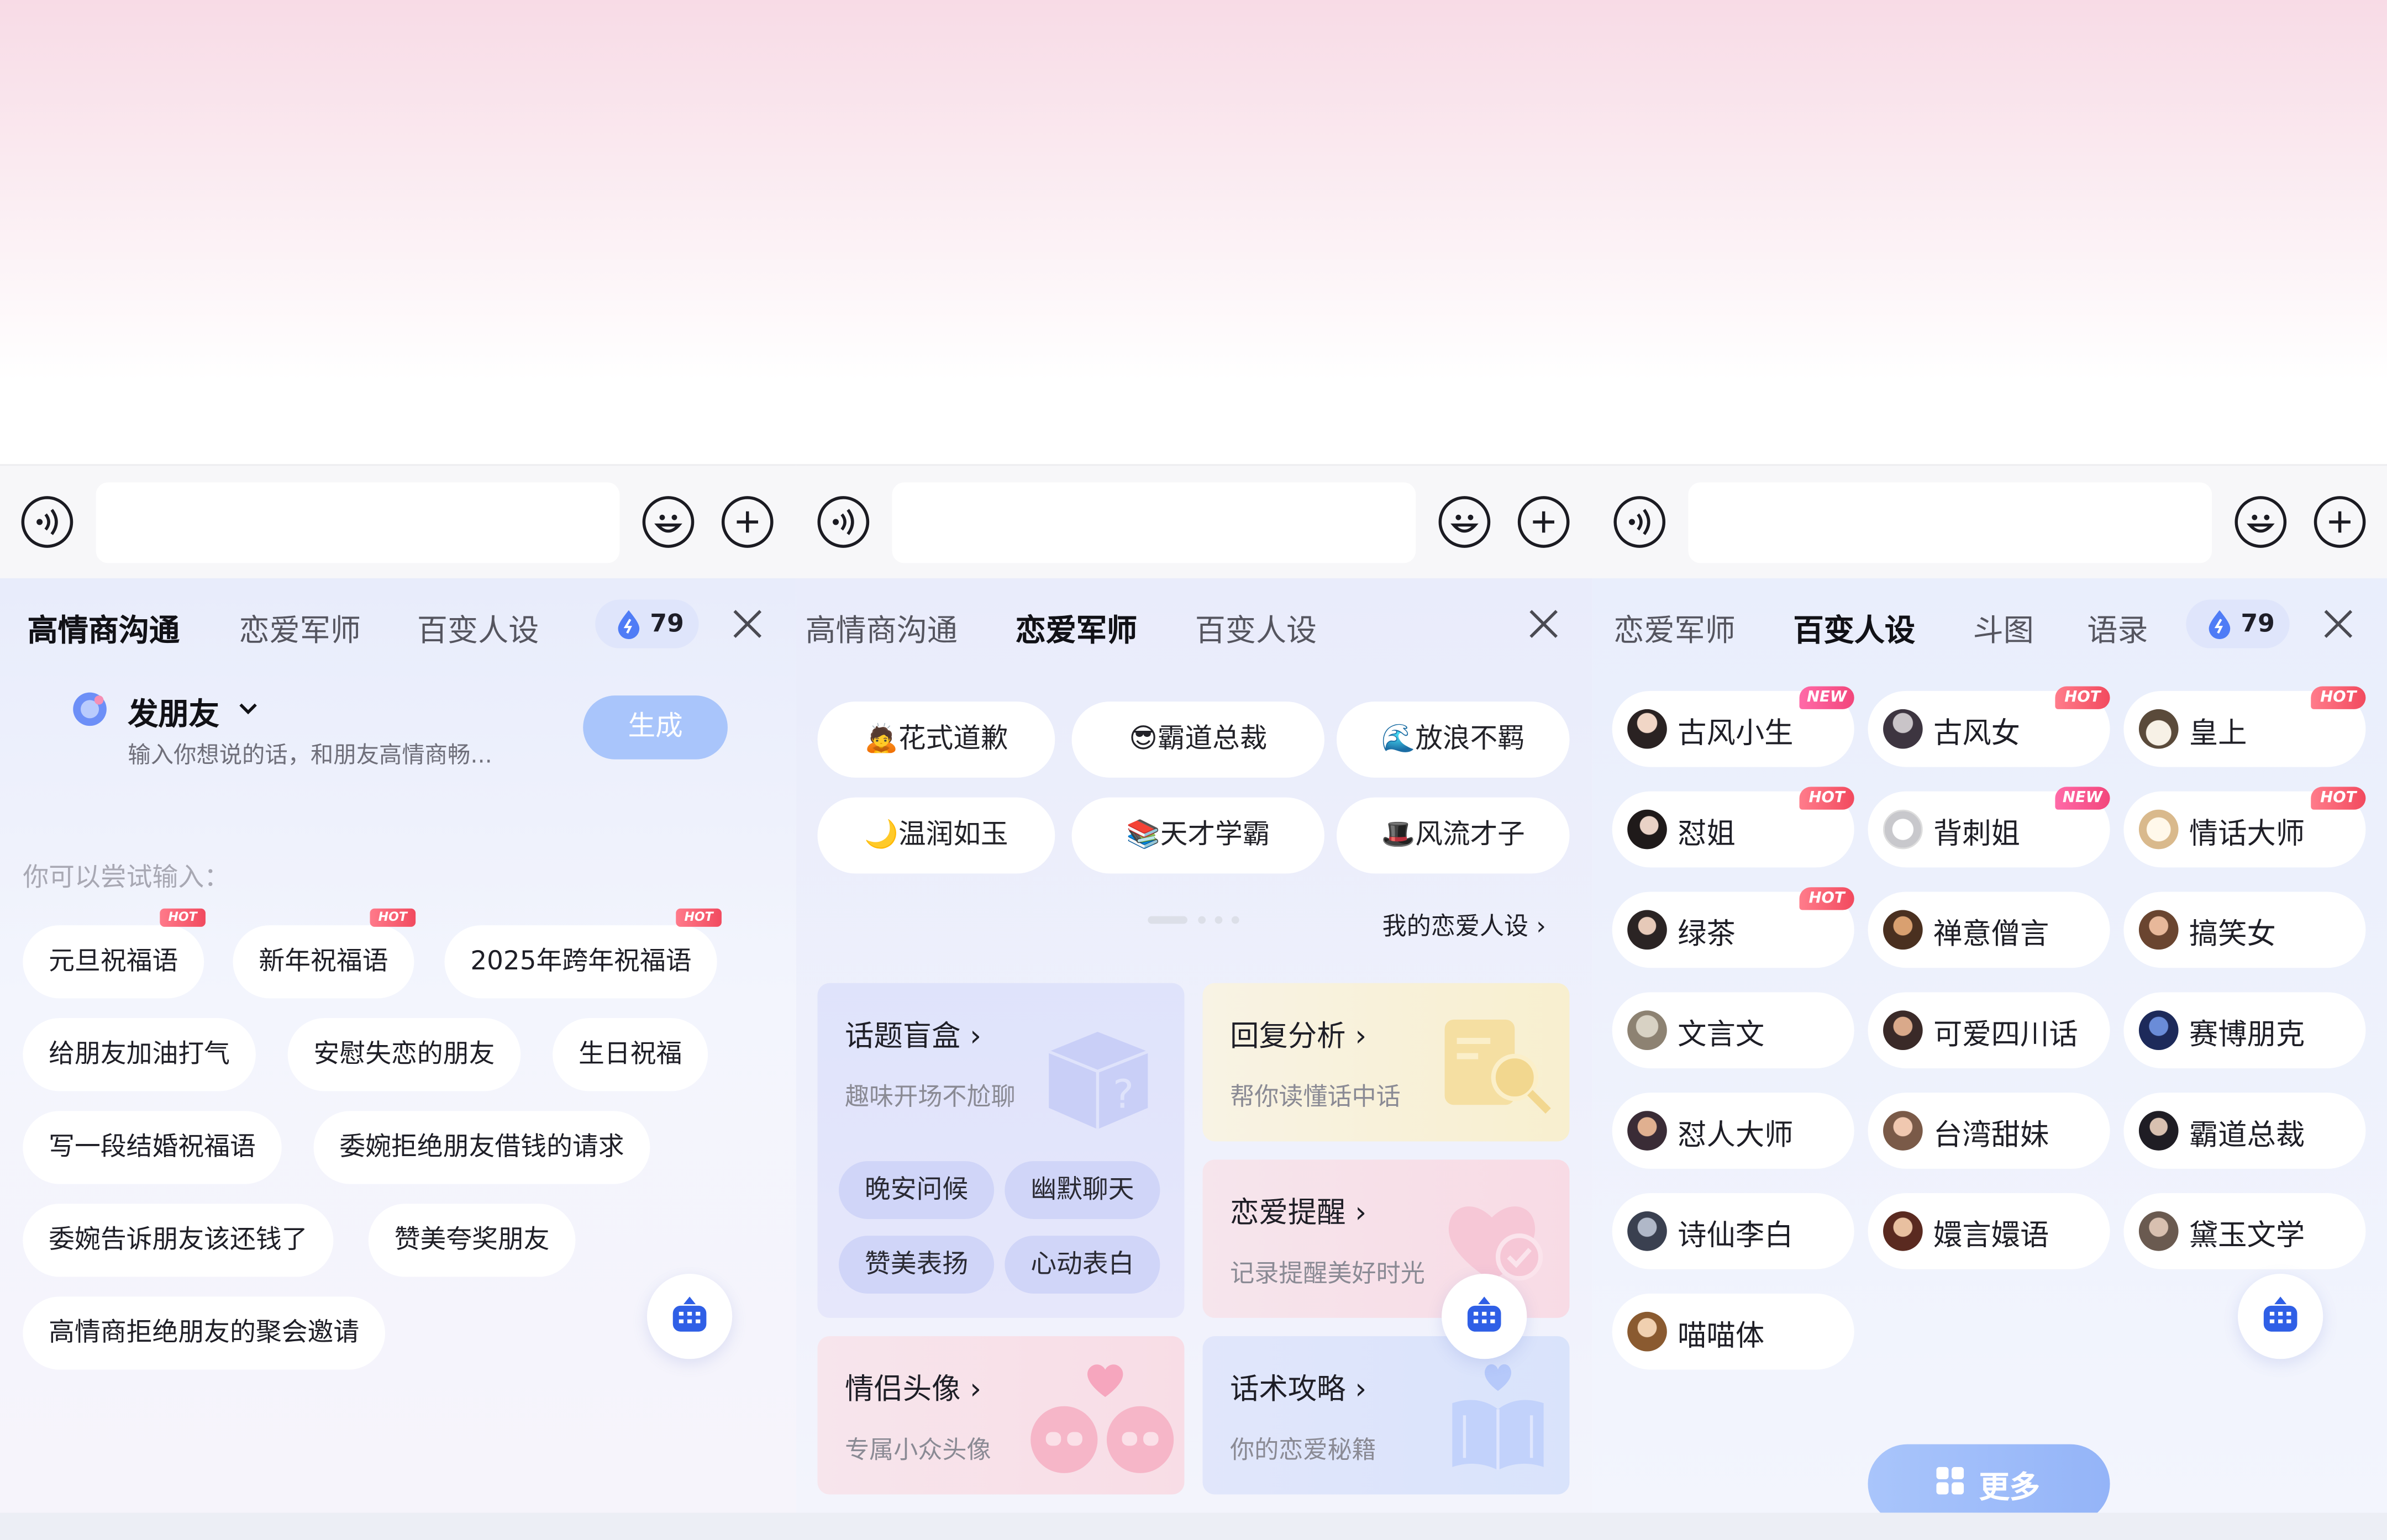 This screenshot has width=2387, height=1540. Describe the element at coordinates (1082, 1190) in the screenshot. I see `topic-tag: 幽默聊天` at that location.